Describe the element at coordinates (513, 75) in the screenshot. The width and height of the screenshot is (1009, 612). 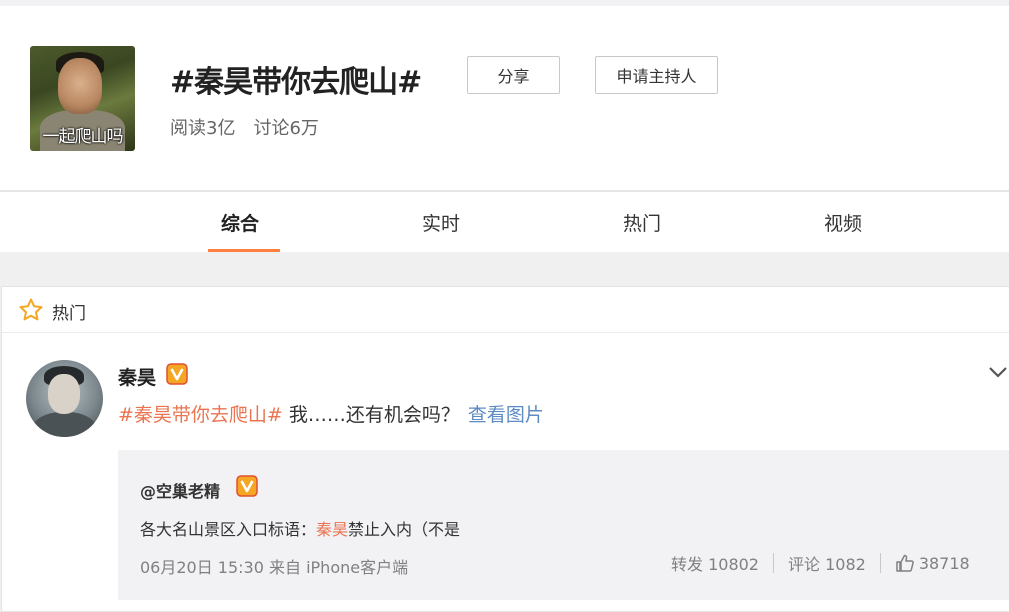
I see `share-button: 分享` at that location.